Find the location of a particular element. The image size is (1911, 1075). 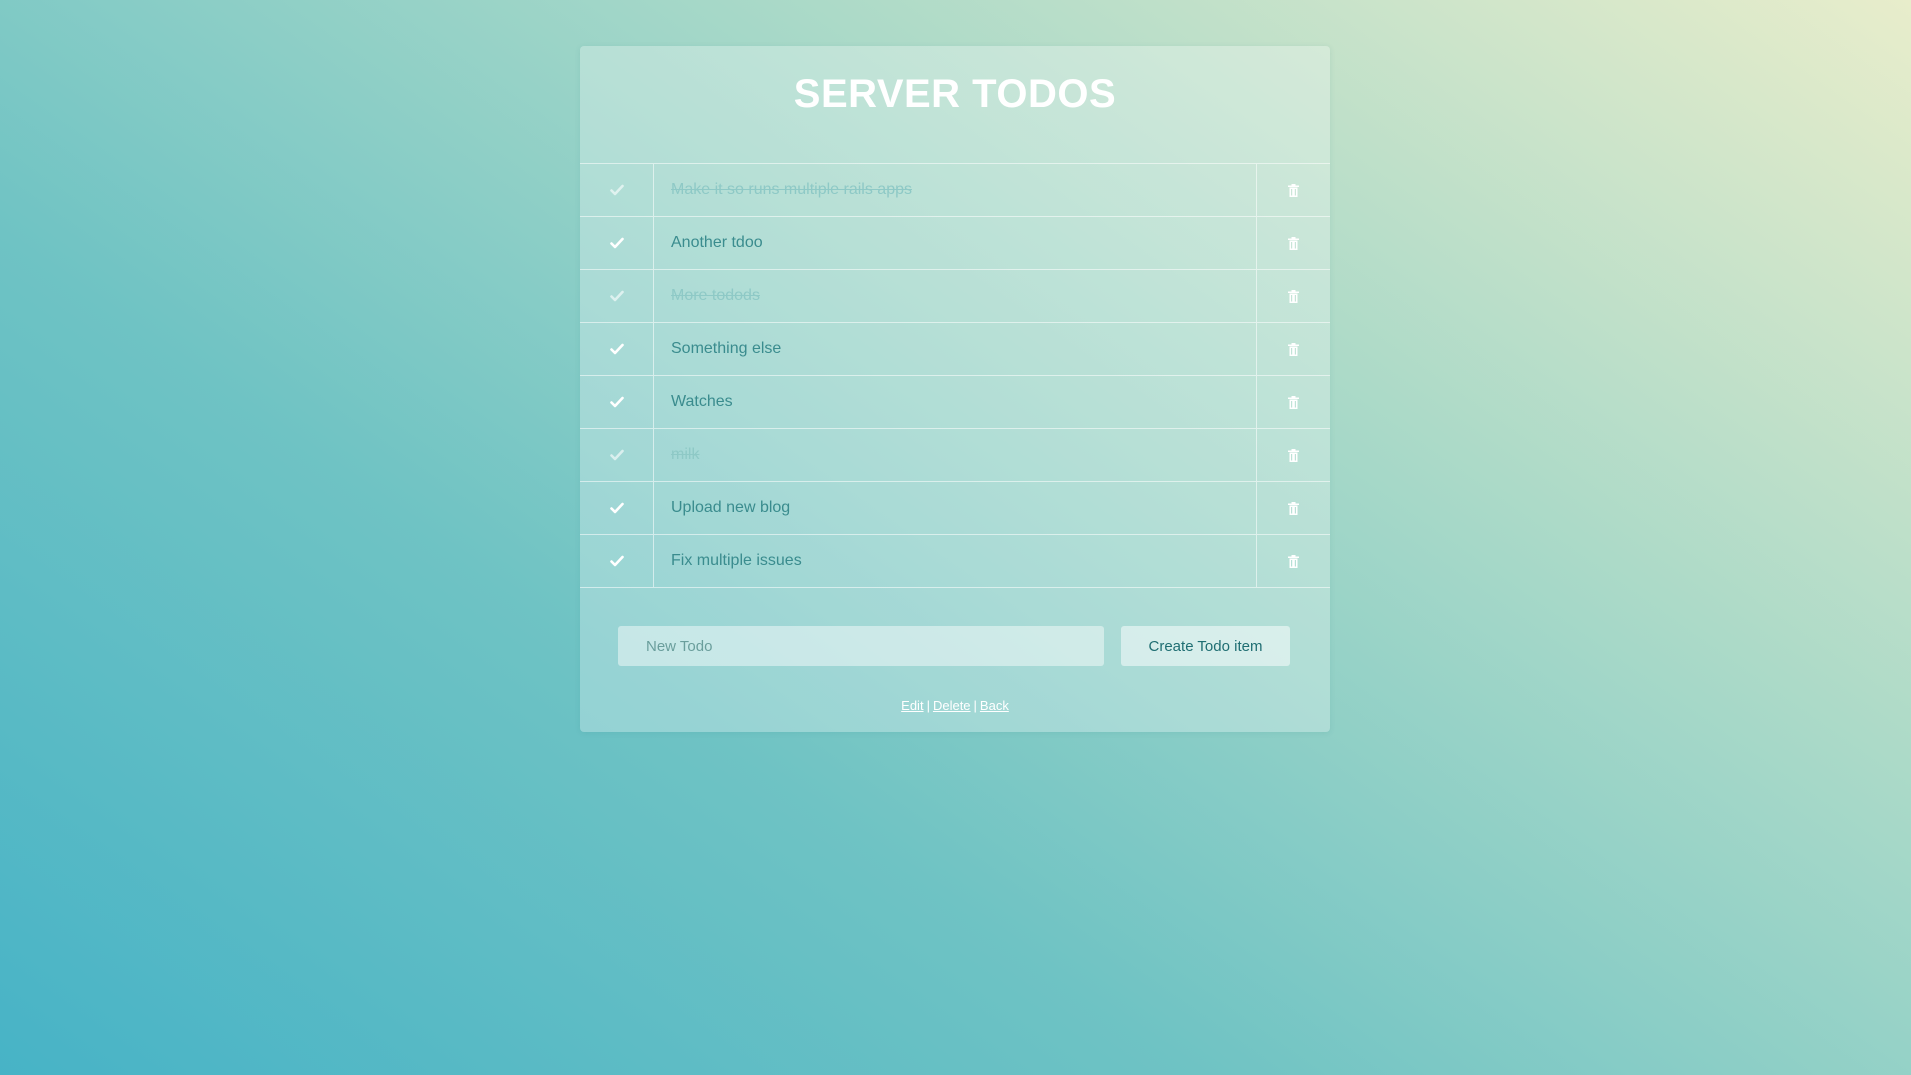

todo-text: Something else is located at coordinates (955, 349).